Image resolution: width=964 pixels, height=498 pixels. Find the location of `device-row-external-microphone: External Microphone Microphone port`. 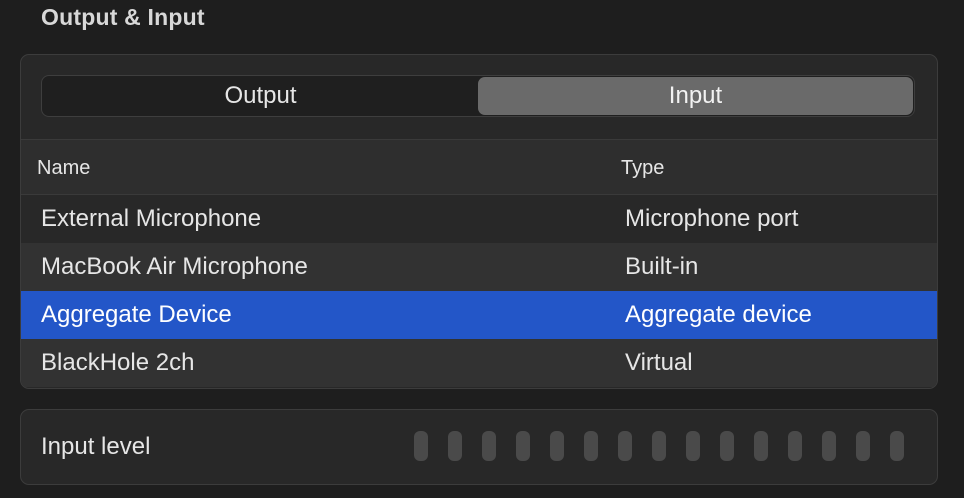

device-row-external-microphone: External Microphone Microphone port is located at coordinates (479, 219).